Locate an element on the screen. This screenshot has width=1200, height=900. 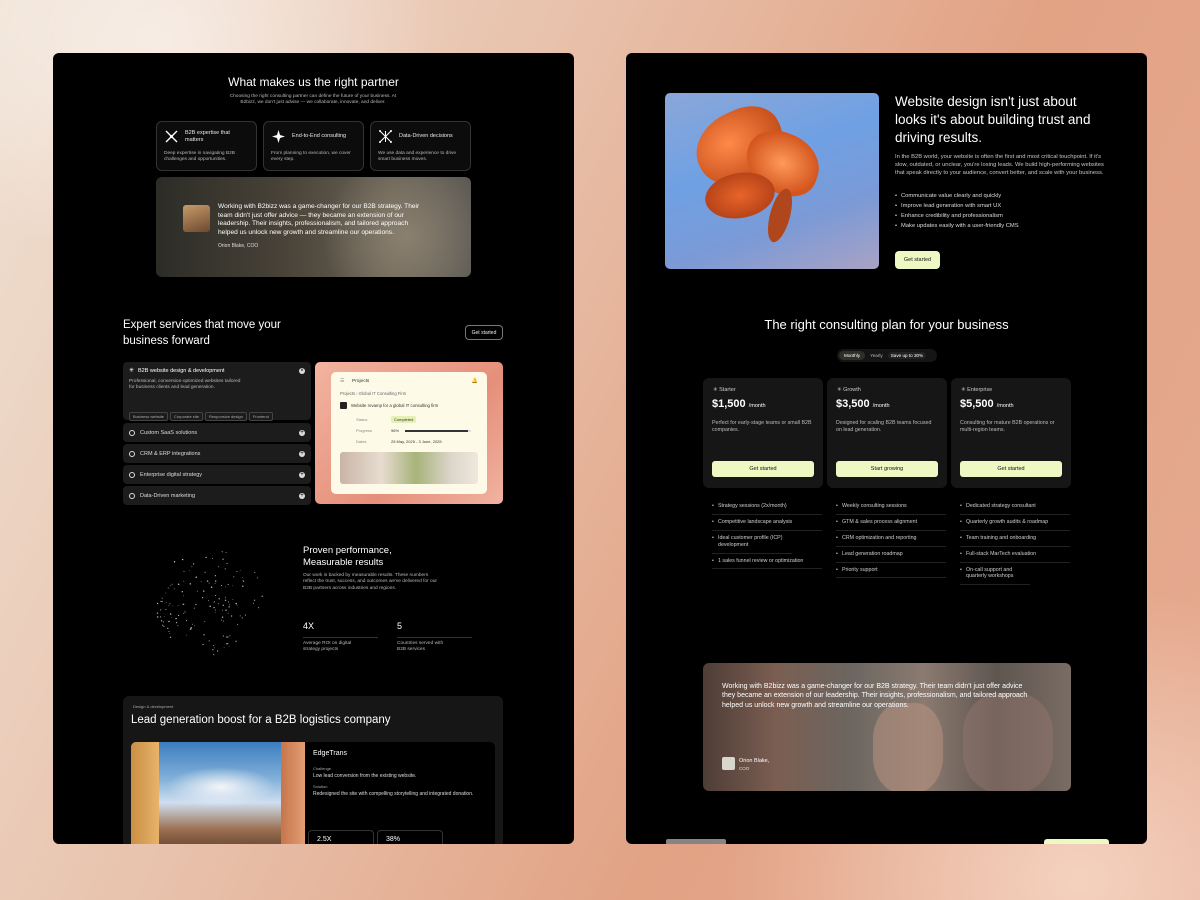
progress-track is located at coordinates (438, 431).